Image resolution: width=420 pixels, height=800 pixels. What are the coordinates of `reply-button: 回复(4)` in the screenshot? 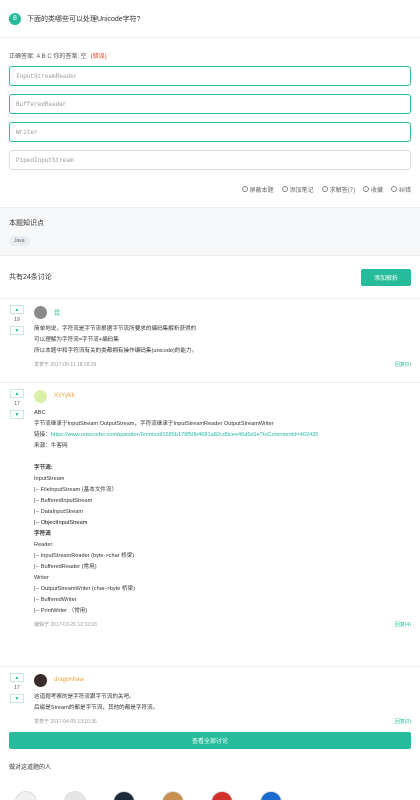 It's located at (403, 624).